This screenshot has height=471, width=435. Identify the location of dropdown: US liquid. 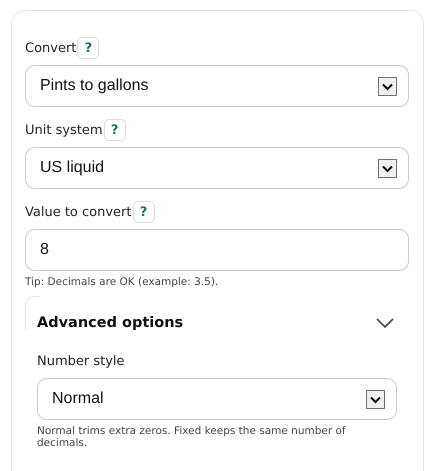
(217, 168).